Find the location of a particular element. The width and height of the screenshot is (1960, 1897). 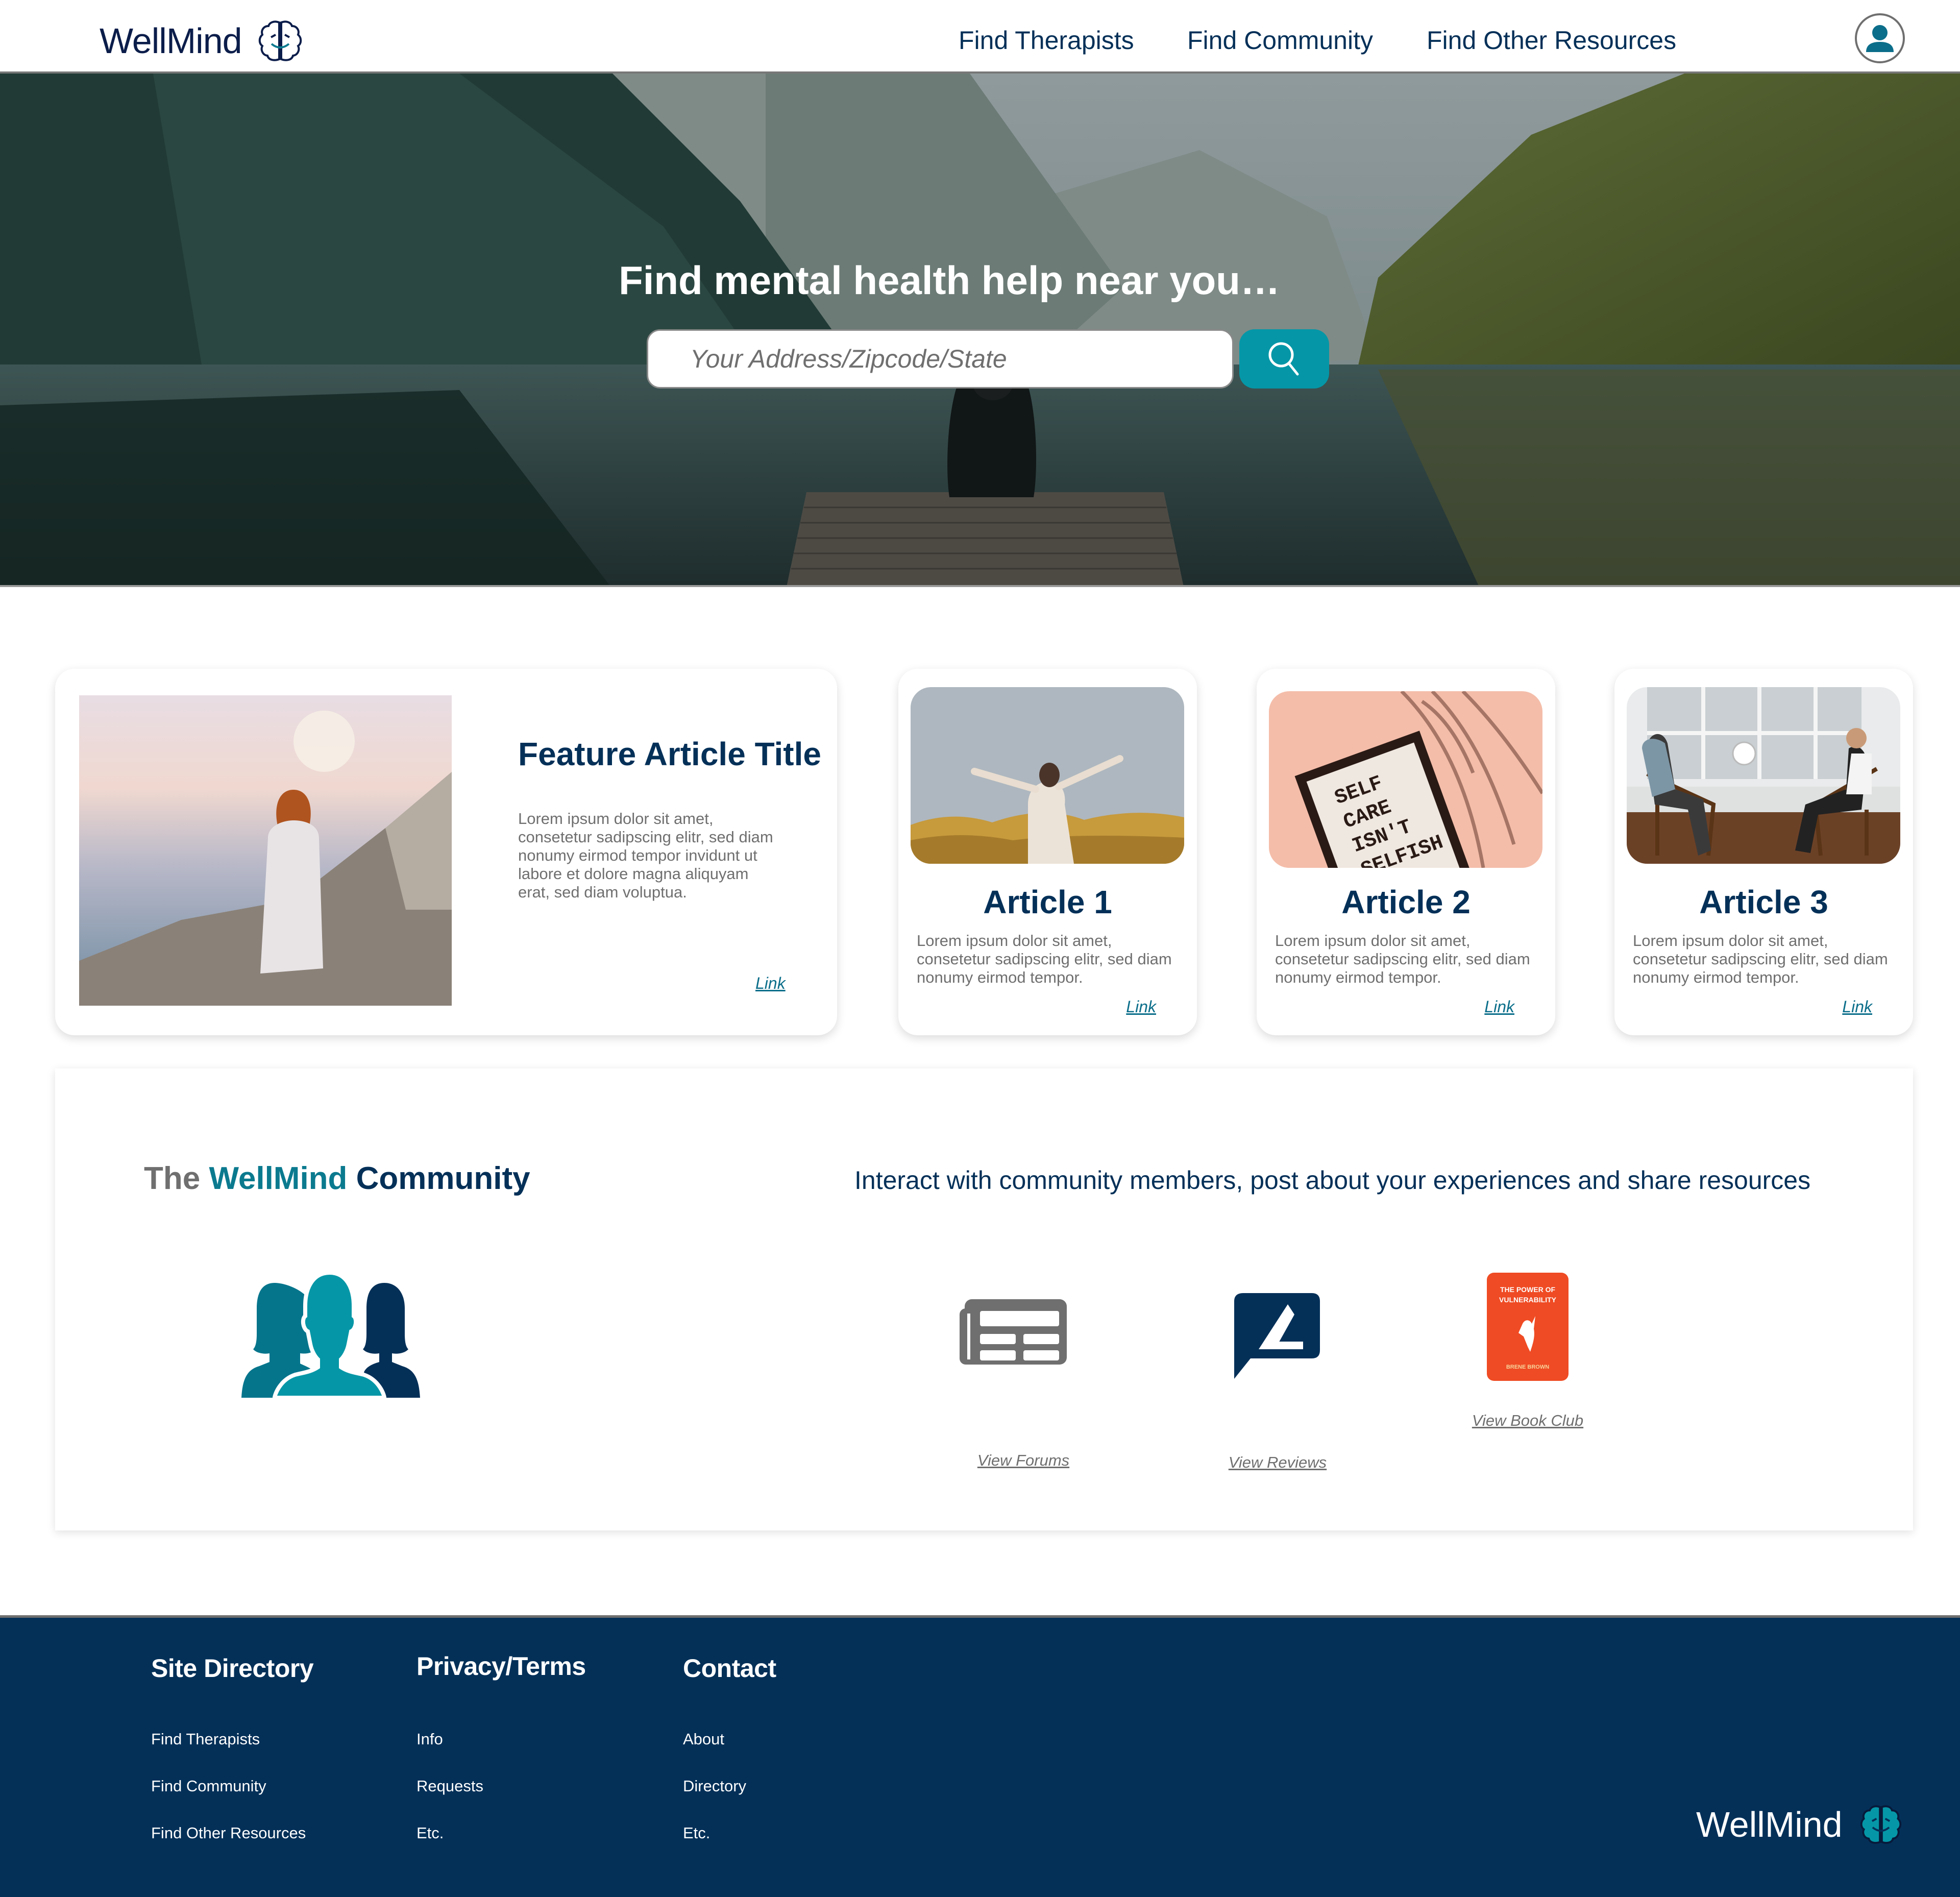

article-1-image is located at coordinates (1047, 775).